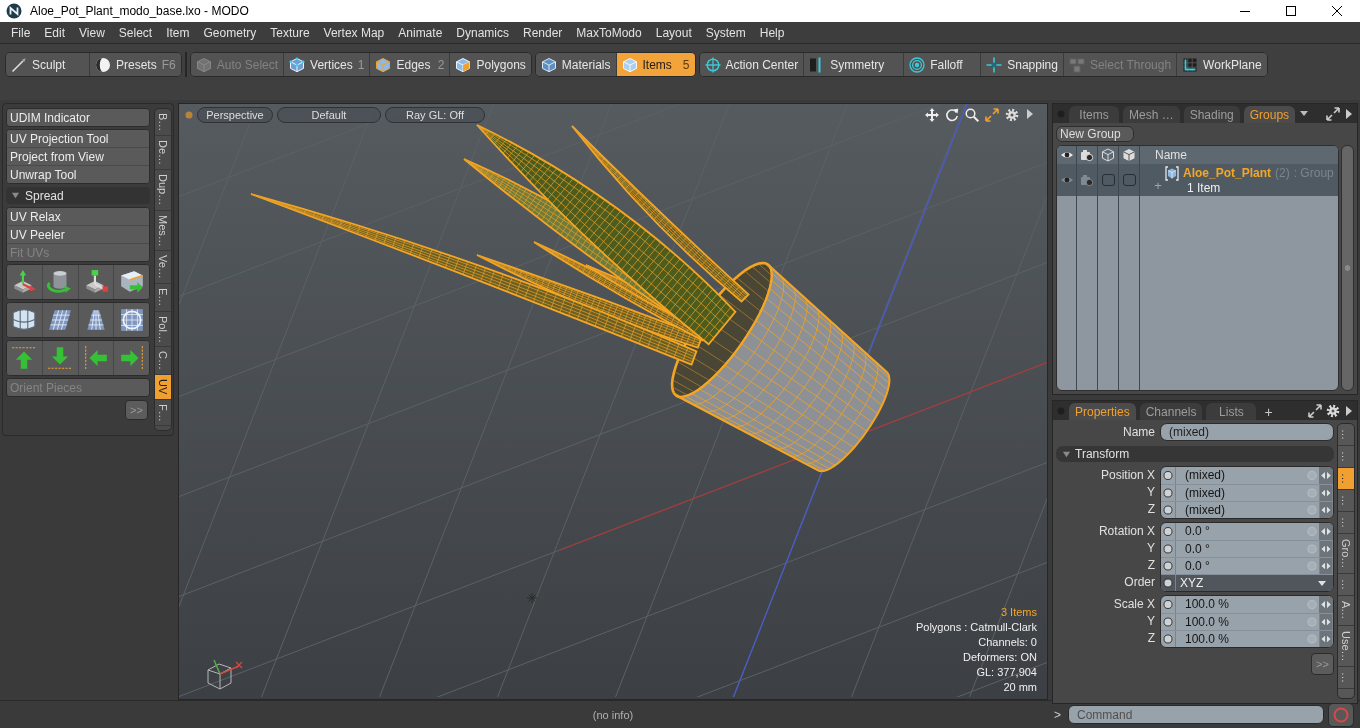  Describe the element at coordinates (354, 32) in the screenshot. I see `menu-item: Vertex Map` at that location.